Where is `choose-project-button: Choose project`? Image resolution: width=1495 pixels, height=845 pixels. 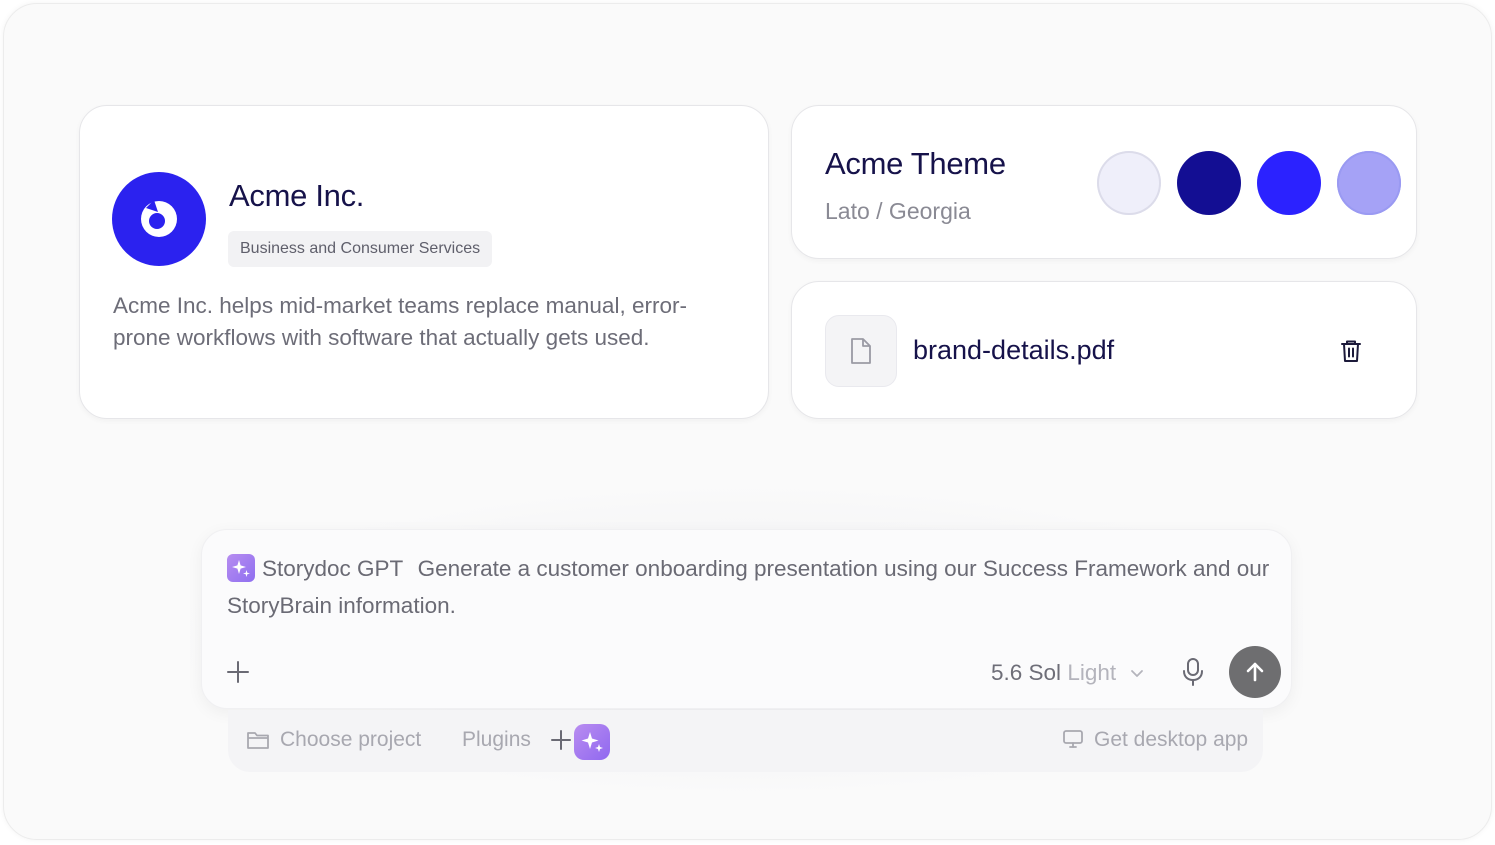
choose-project-button: Choose project is located at coordinates (333, 740).